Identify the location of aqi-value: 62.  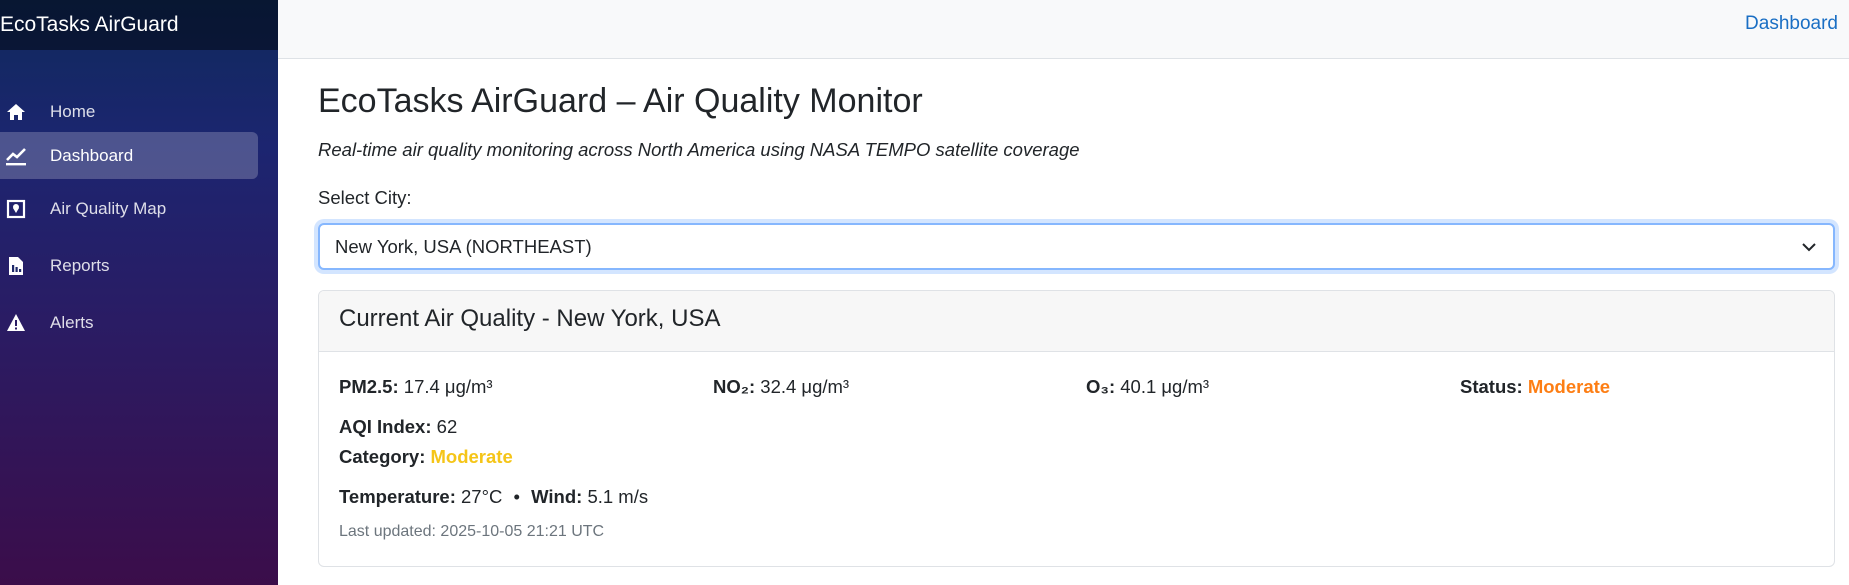
(447, 426).